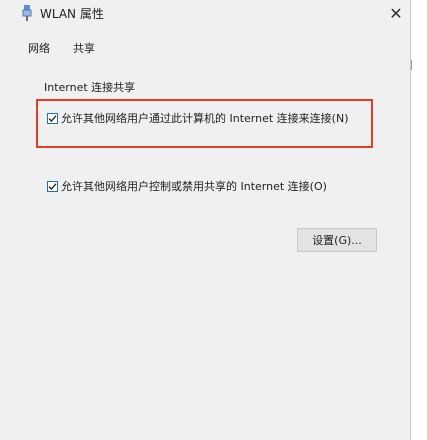 The height and width of the screenshot is (440, 427). What do you see at coordinates (194, 186) in the screenshot?
I see `allow-control-label: 允许其他网络用户控制或禁用共享的 Internet 连接(O)` at bounding box center [194, 186].